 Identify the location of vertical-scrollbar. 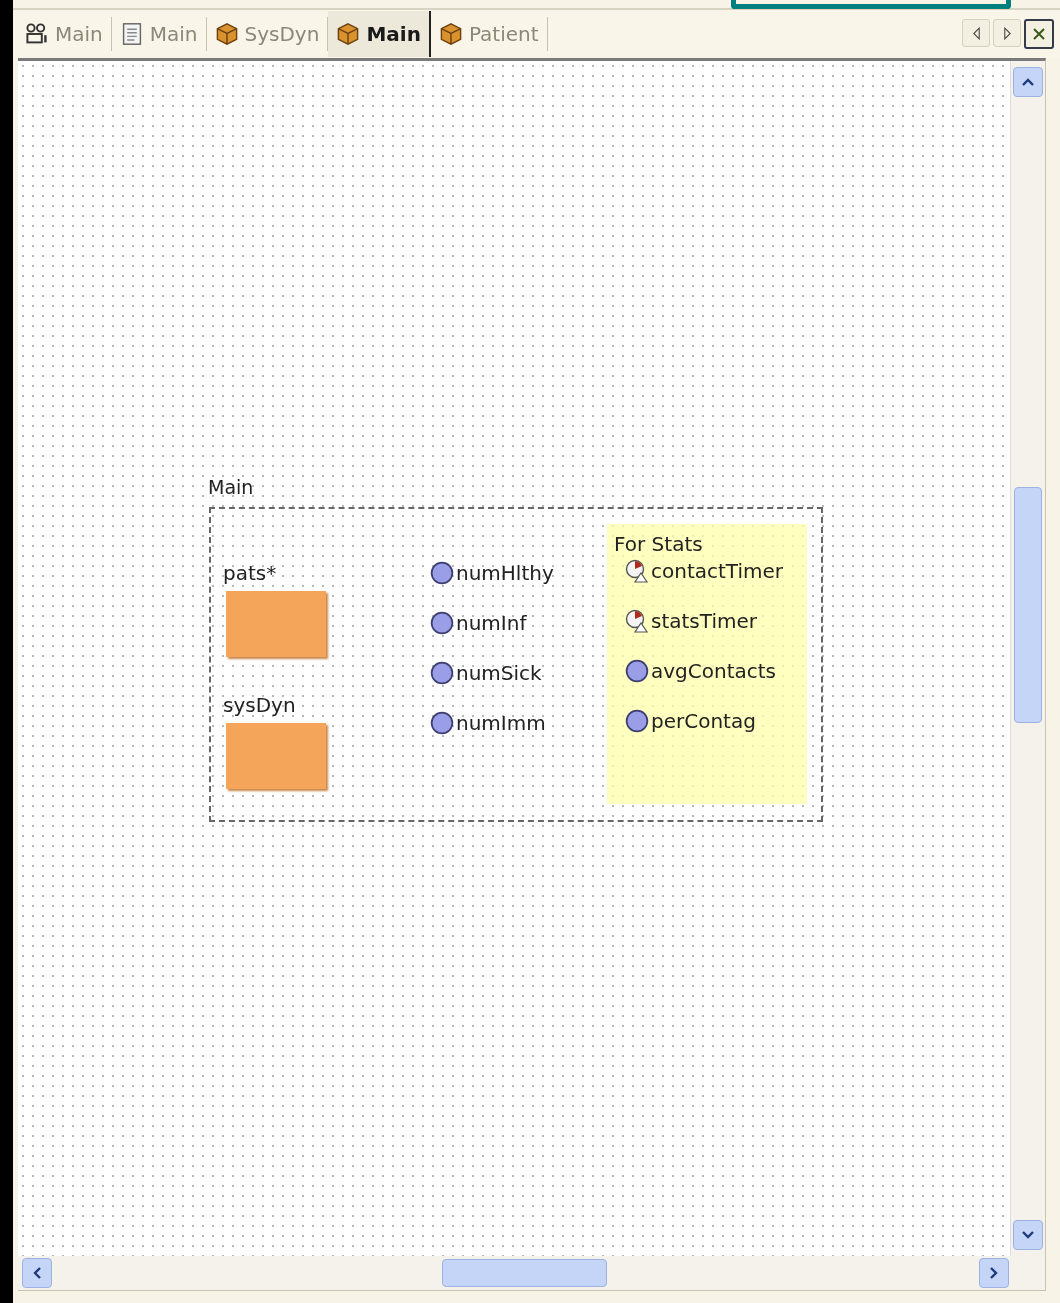
(1027, 658).